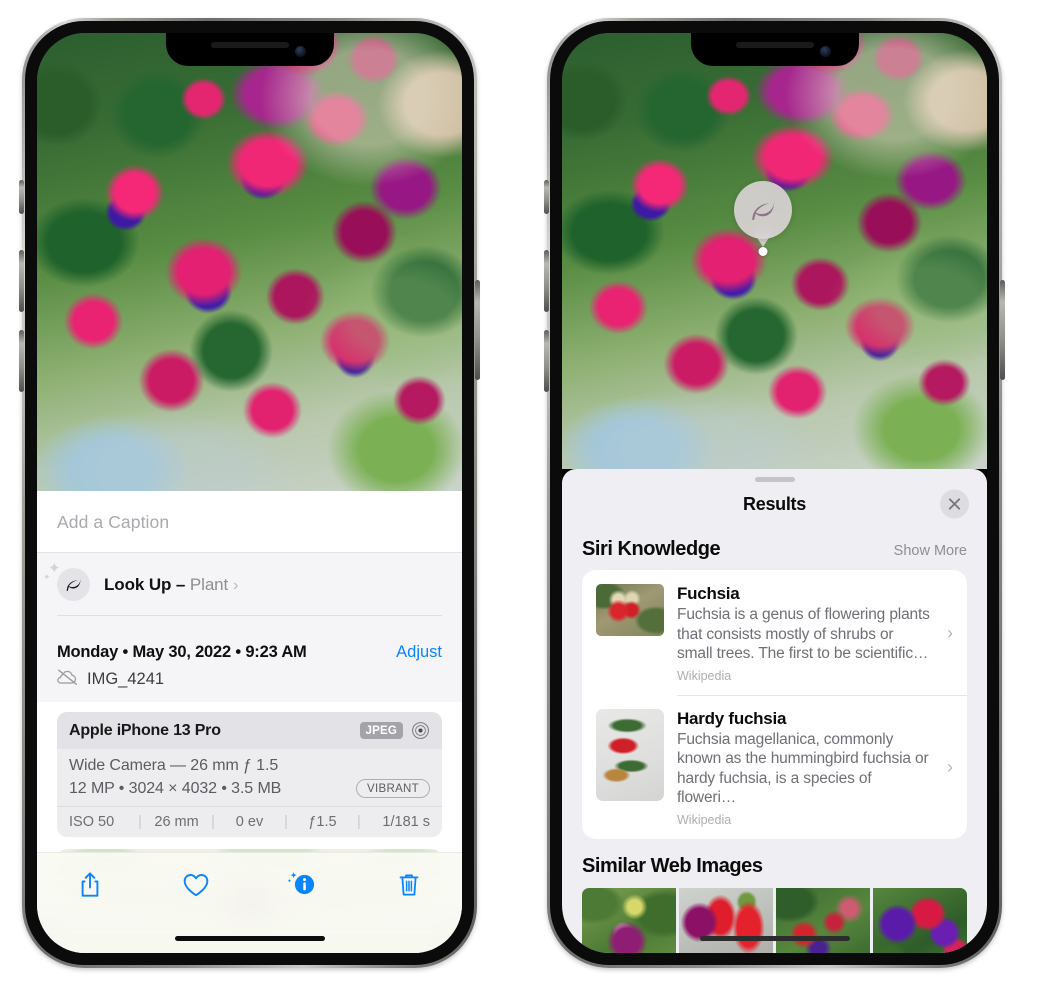 This screenshot has width=1055, height=985. I want to click on file-info: 12 MP • 3024 × 4032 • 3.5 MB, so click(175, 788).